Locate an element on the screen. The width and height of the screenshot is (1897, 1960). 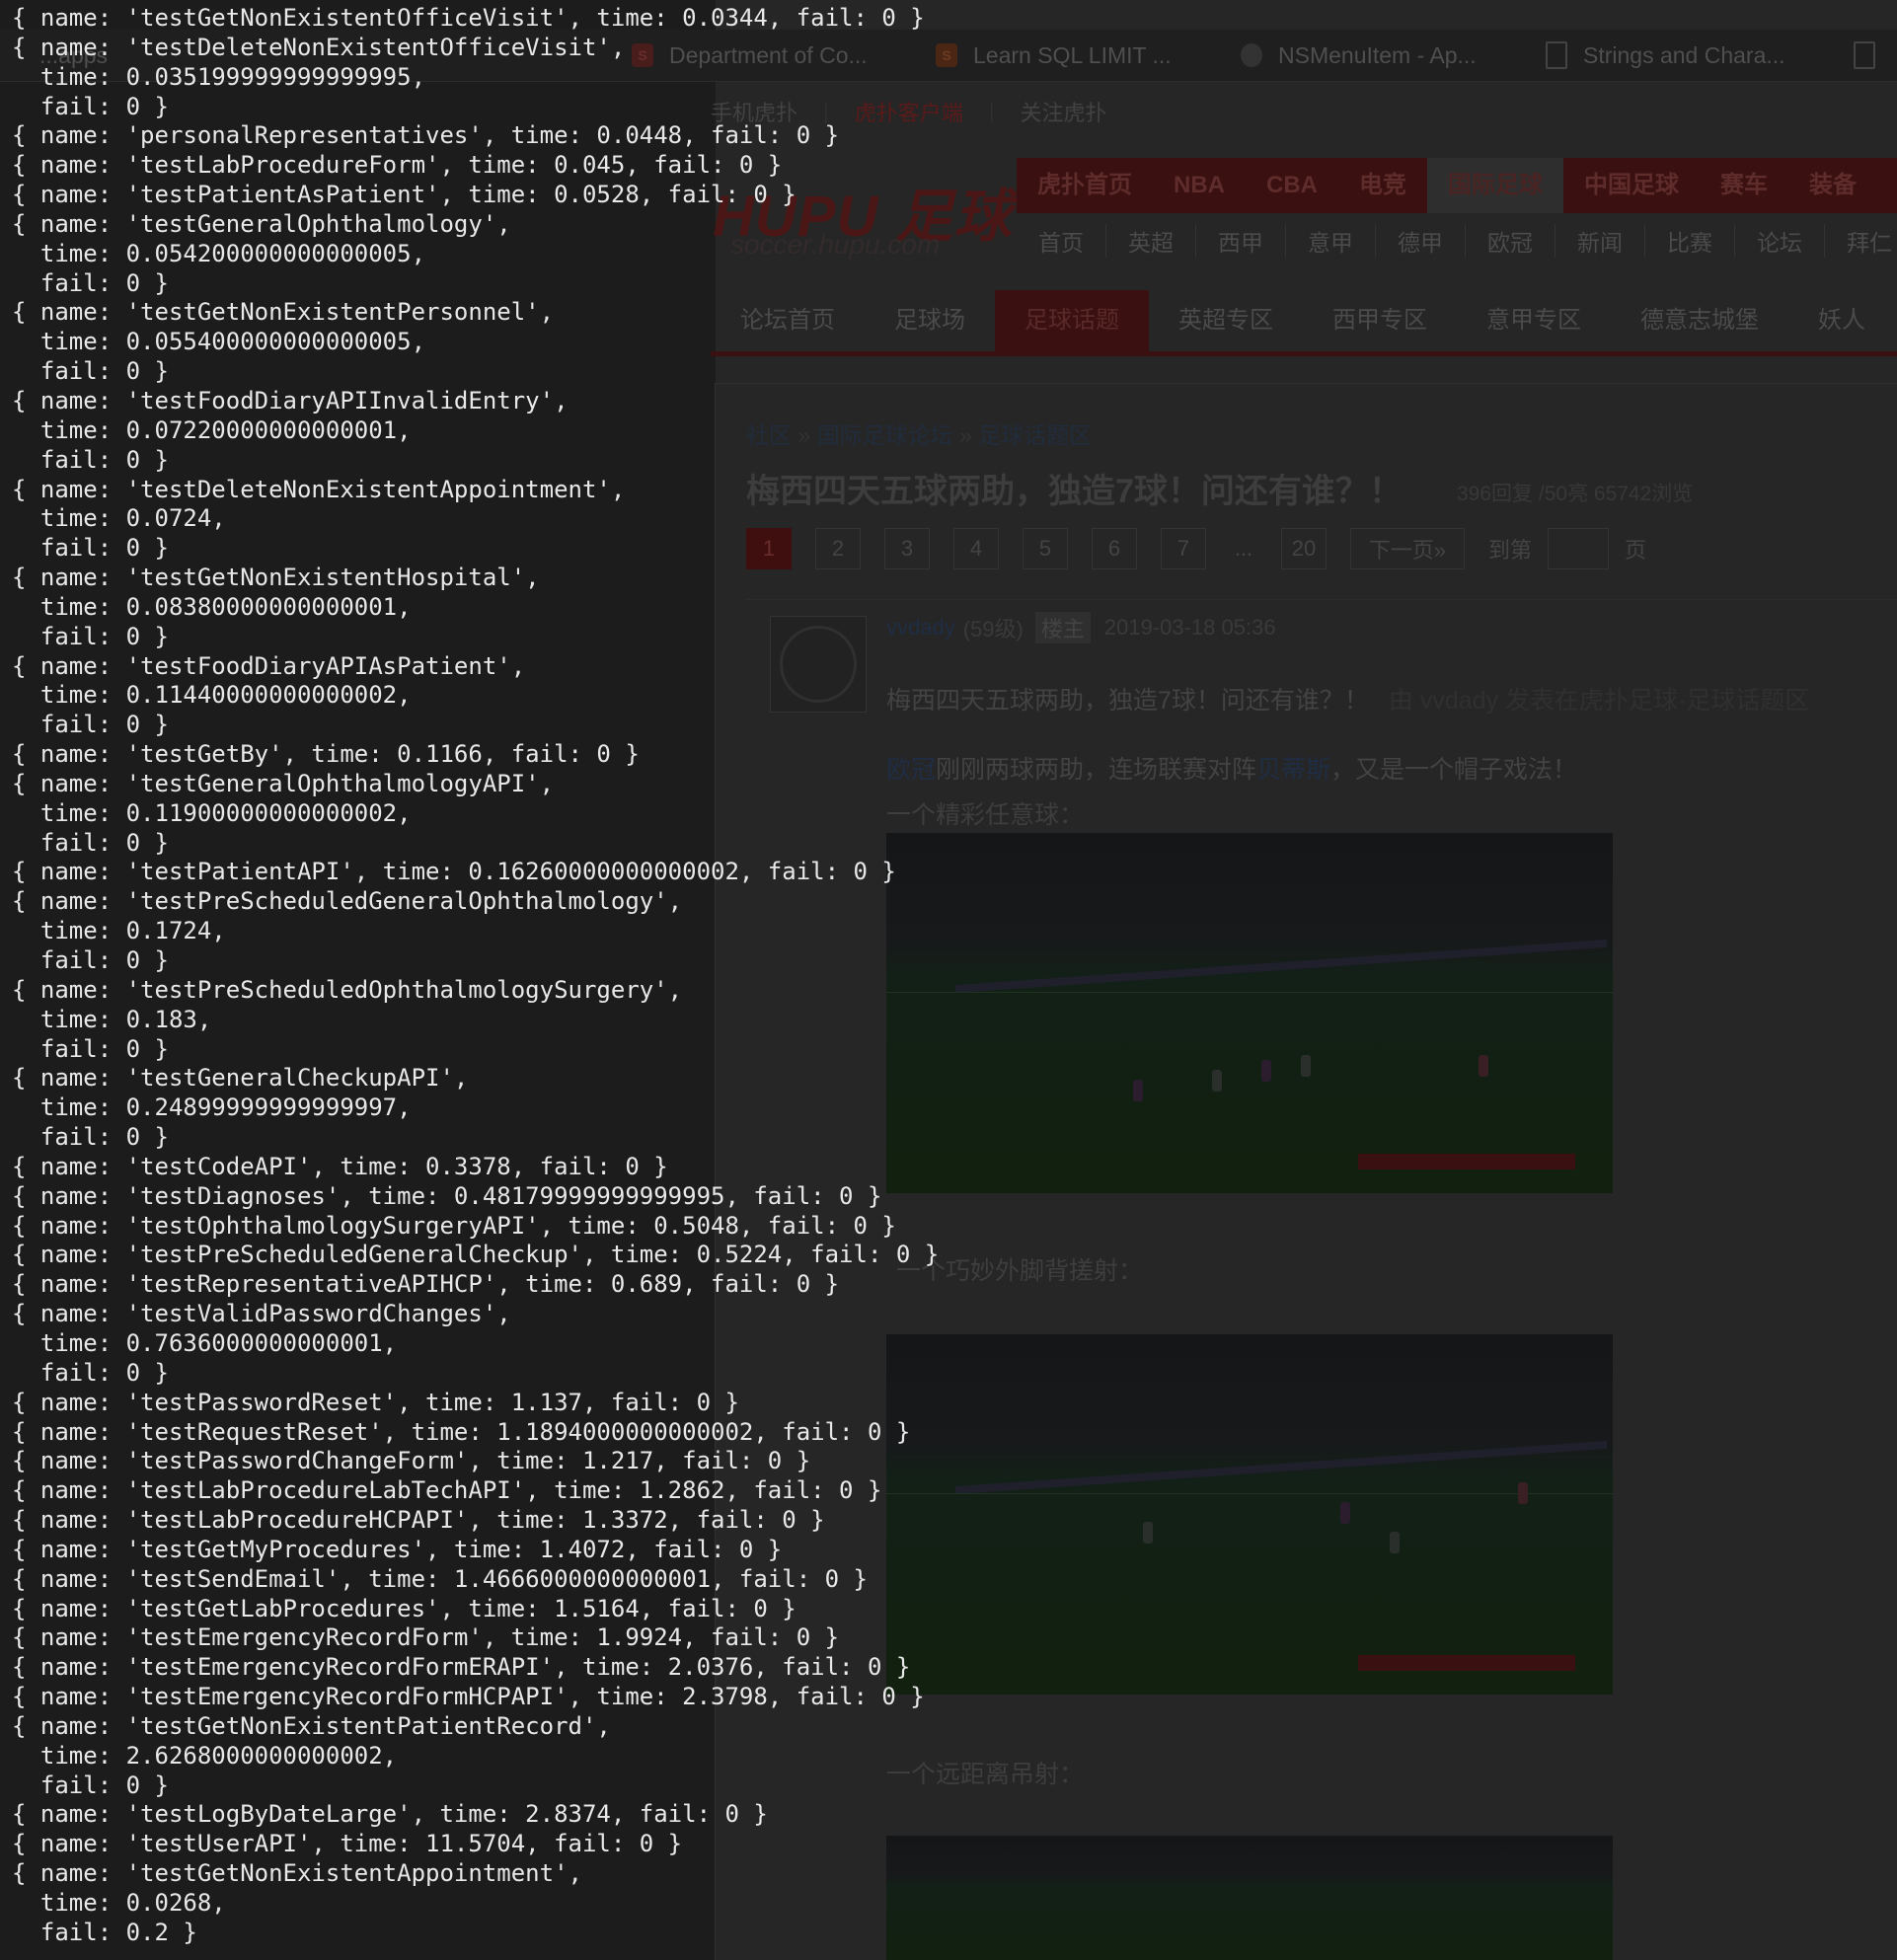
terminal-line: { name: 'testGeneralOphthalmology', is located at coordinates (262, 223).